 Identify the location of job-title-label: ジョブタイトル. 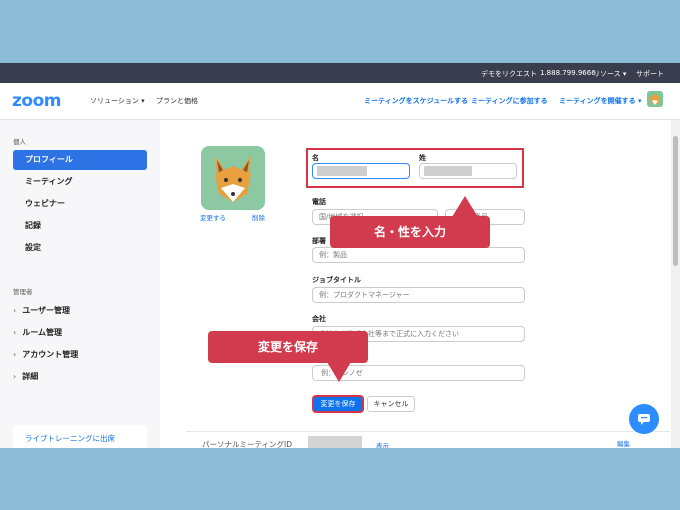
(336, 280).